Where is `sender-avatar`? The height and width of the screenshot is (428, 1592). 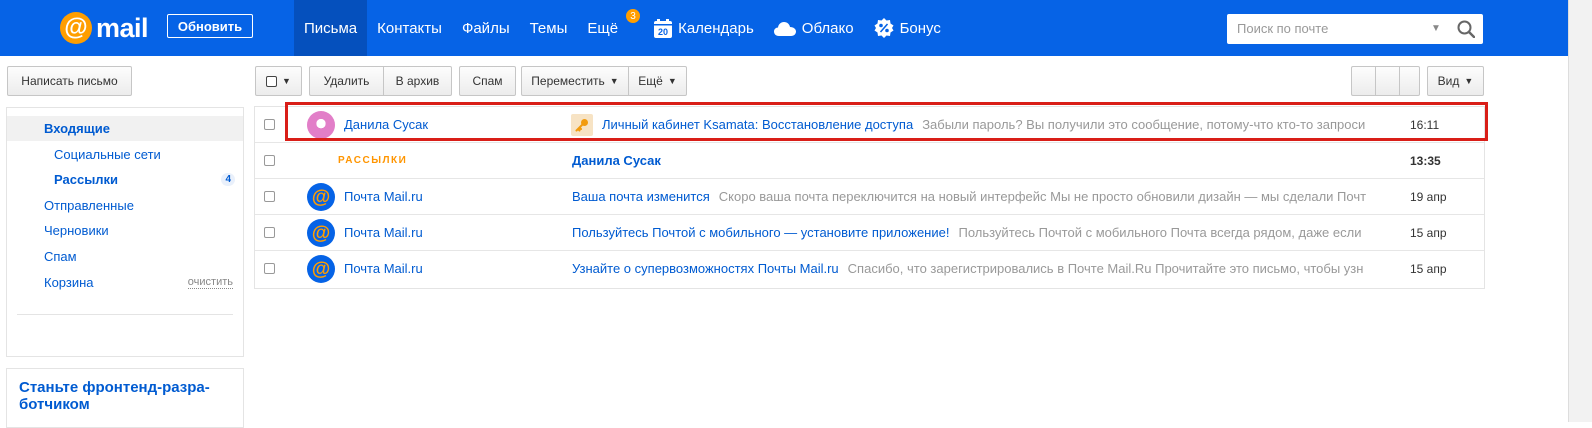 sender-avatar is located at coordinates (321, 125).